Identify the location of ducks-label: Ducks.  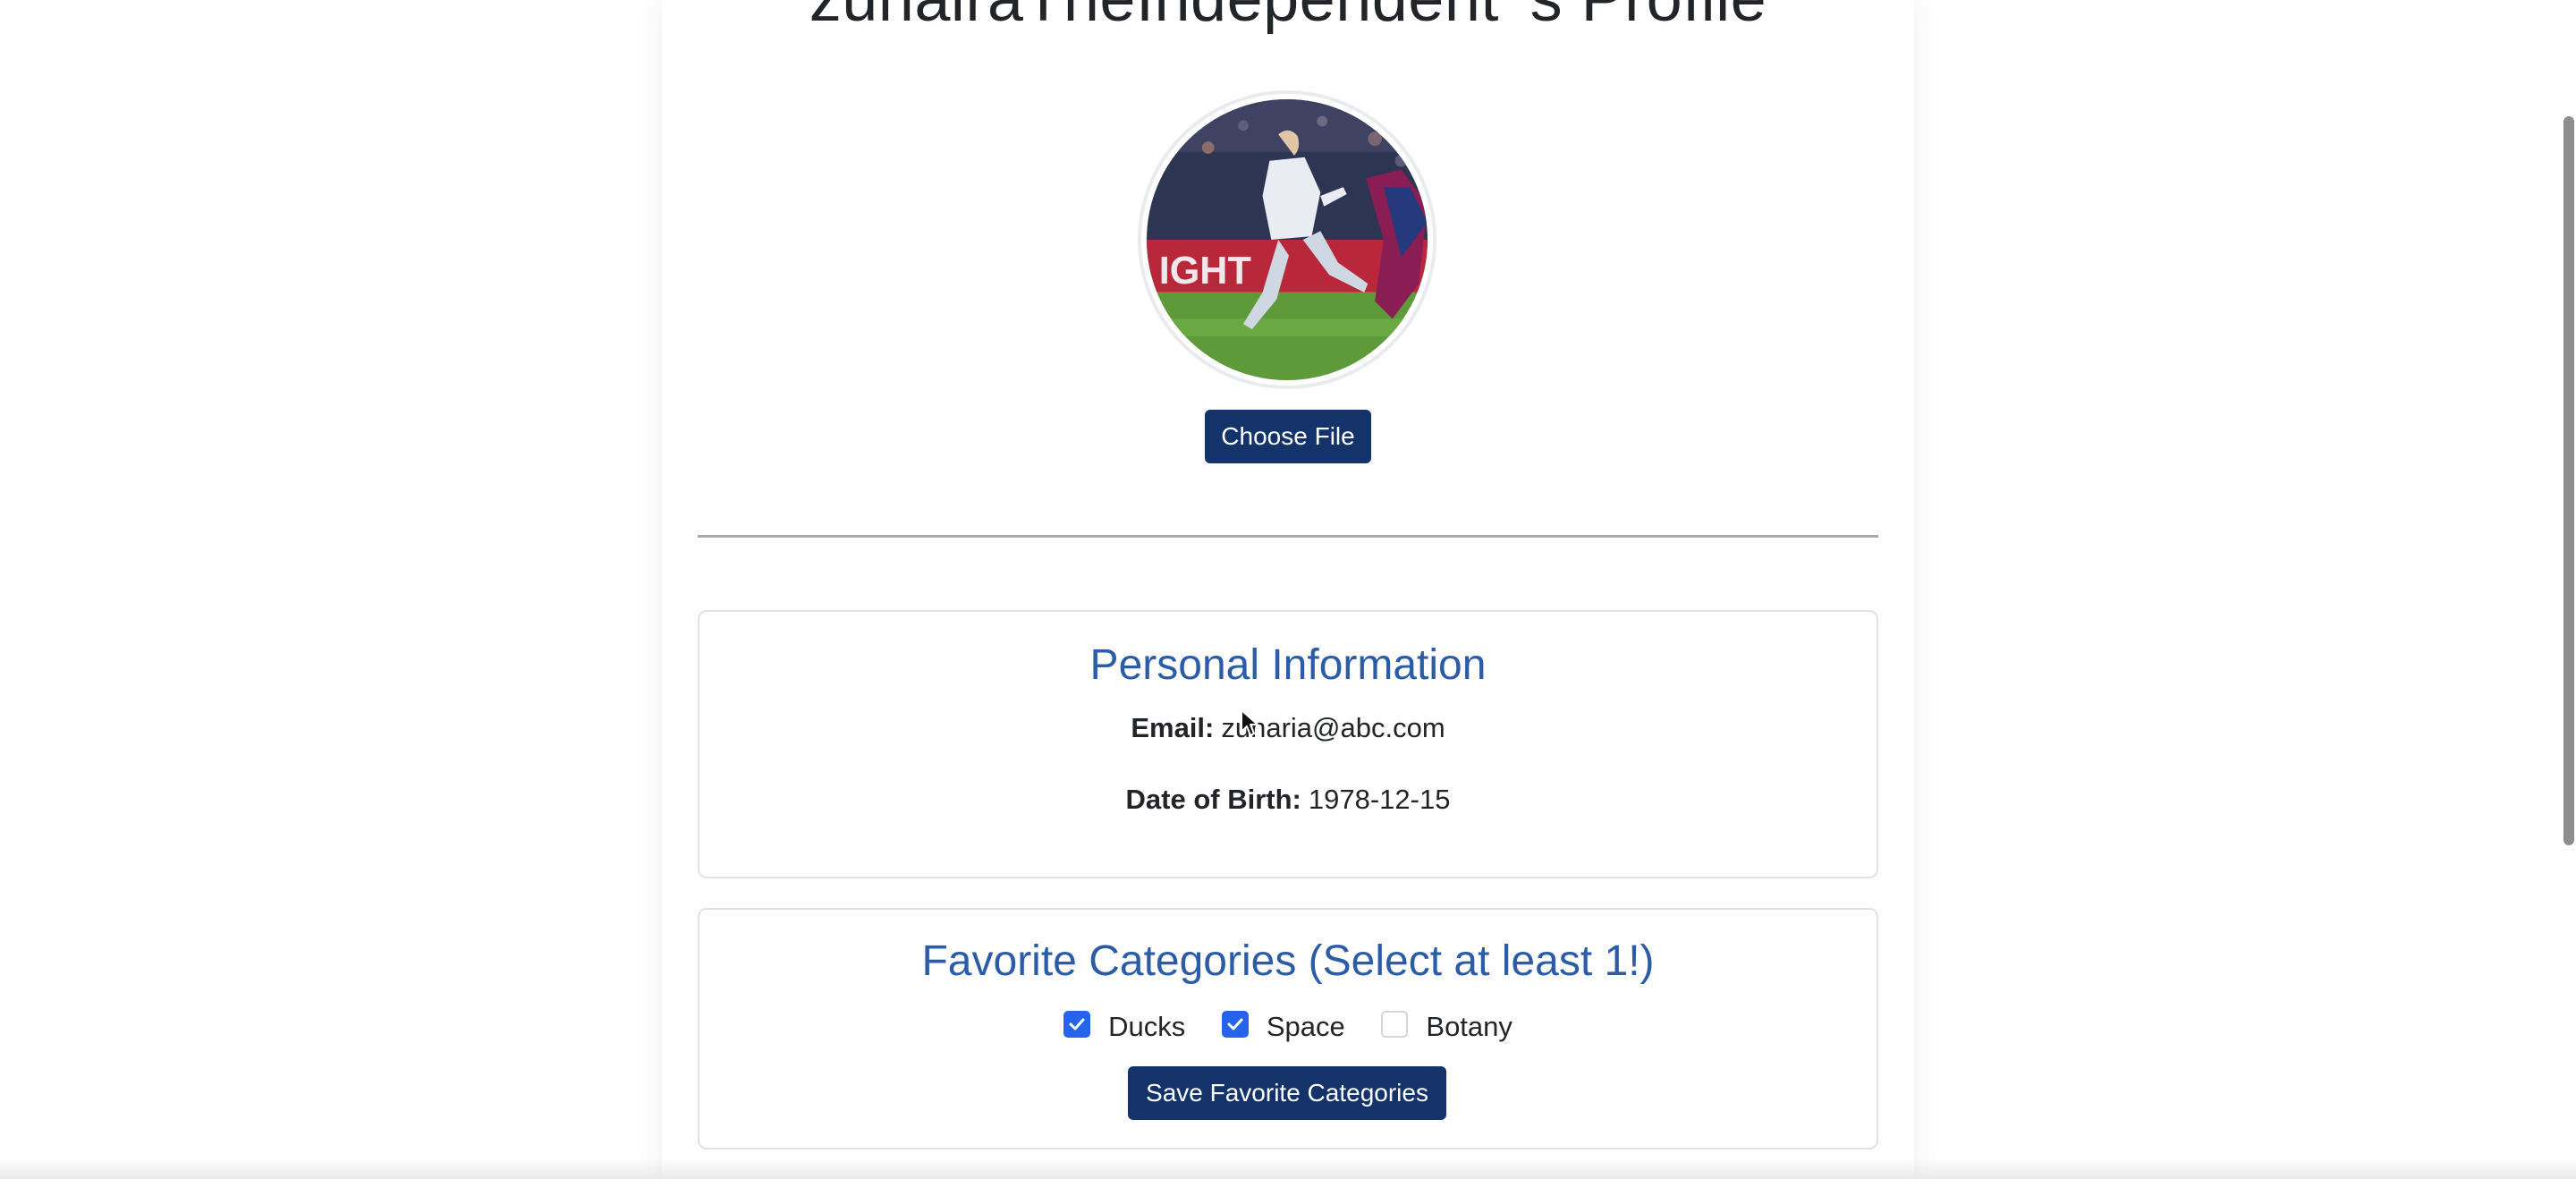
(1147, 1026).